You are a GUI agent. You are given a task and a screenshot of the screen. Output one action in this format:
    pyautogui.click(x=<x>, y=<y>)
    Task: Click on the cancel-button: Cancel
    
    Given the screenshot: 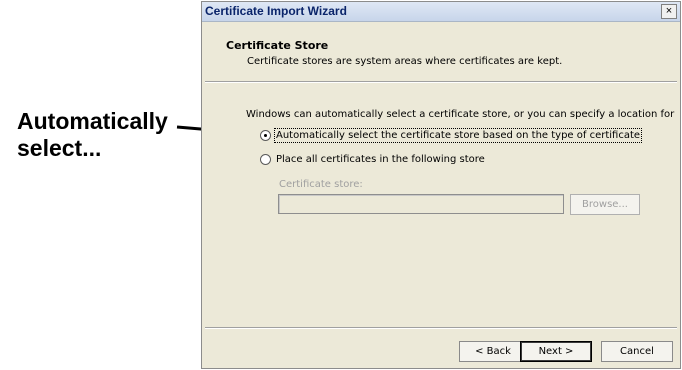 What is the action you would take?
    pyautogui.click(x=637, y=351)
    